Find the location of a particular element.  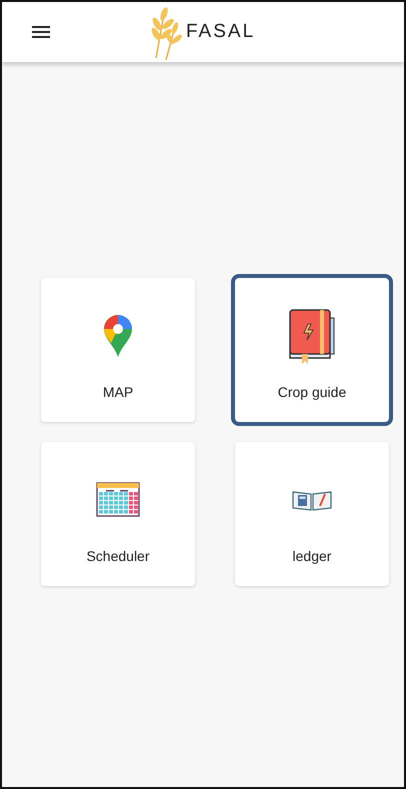

menu-tile: MAP is located at coordinates (118, 350).